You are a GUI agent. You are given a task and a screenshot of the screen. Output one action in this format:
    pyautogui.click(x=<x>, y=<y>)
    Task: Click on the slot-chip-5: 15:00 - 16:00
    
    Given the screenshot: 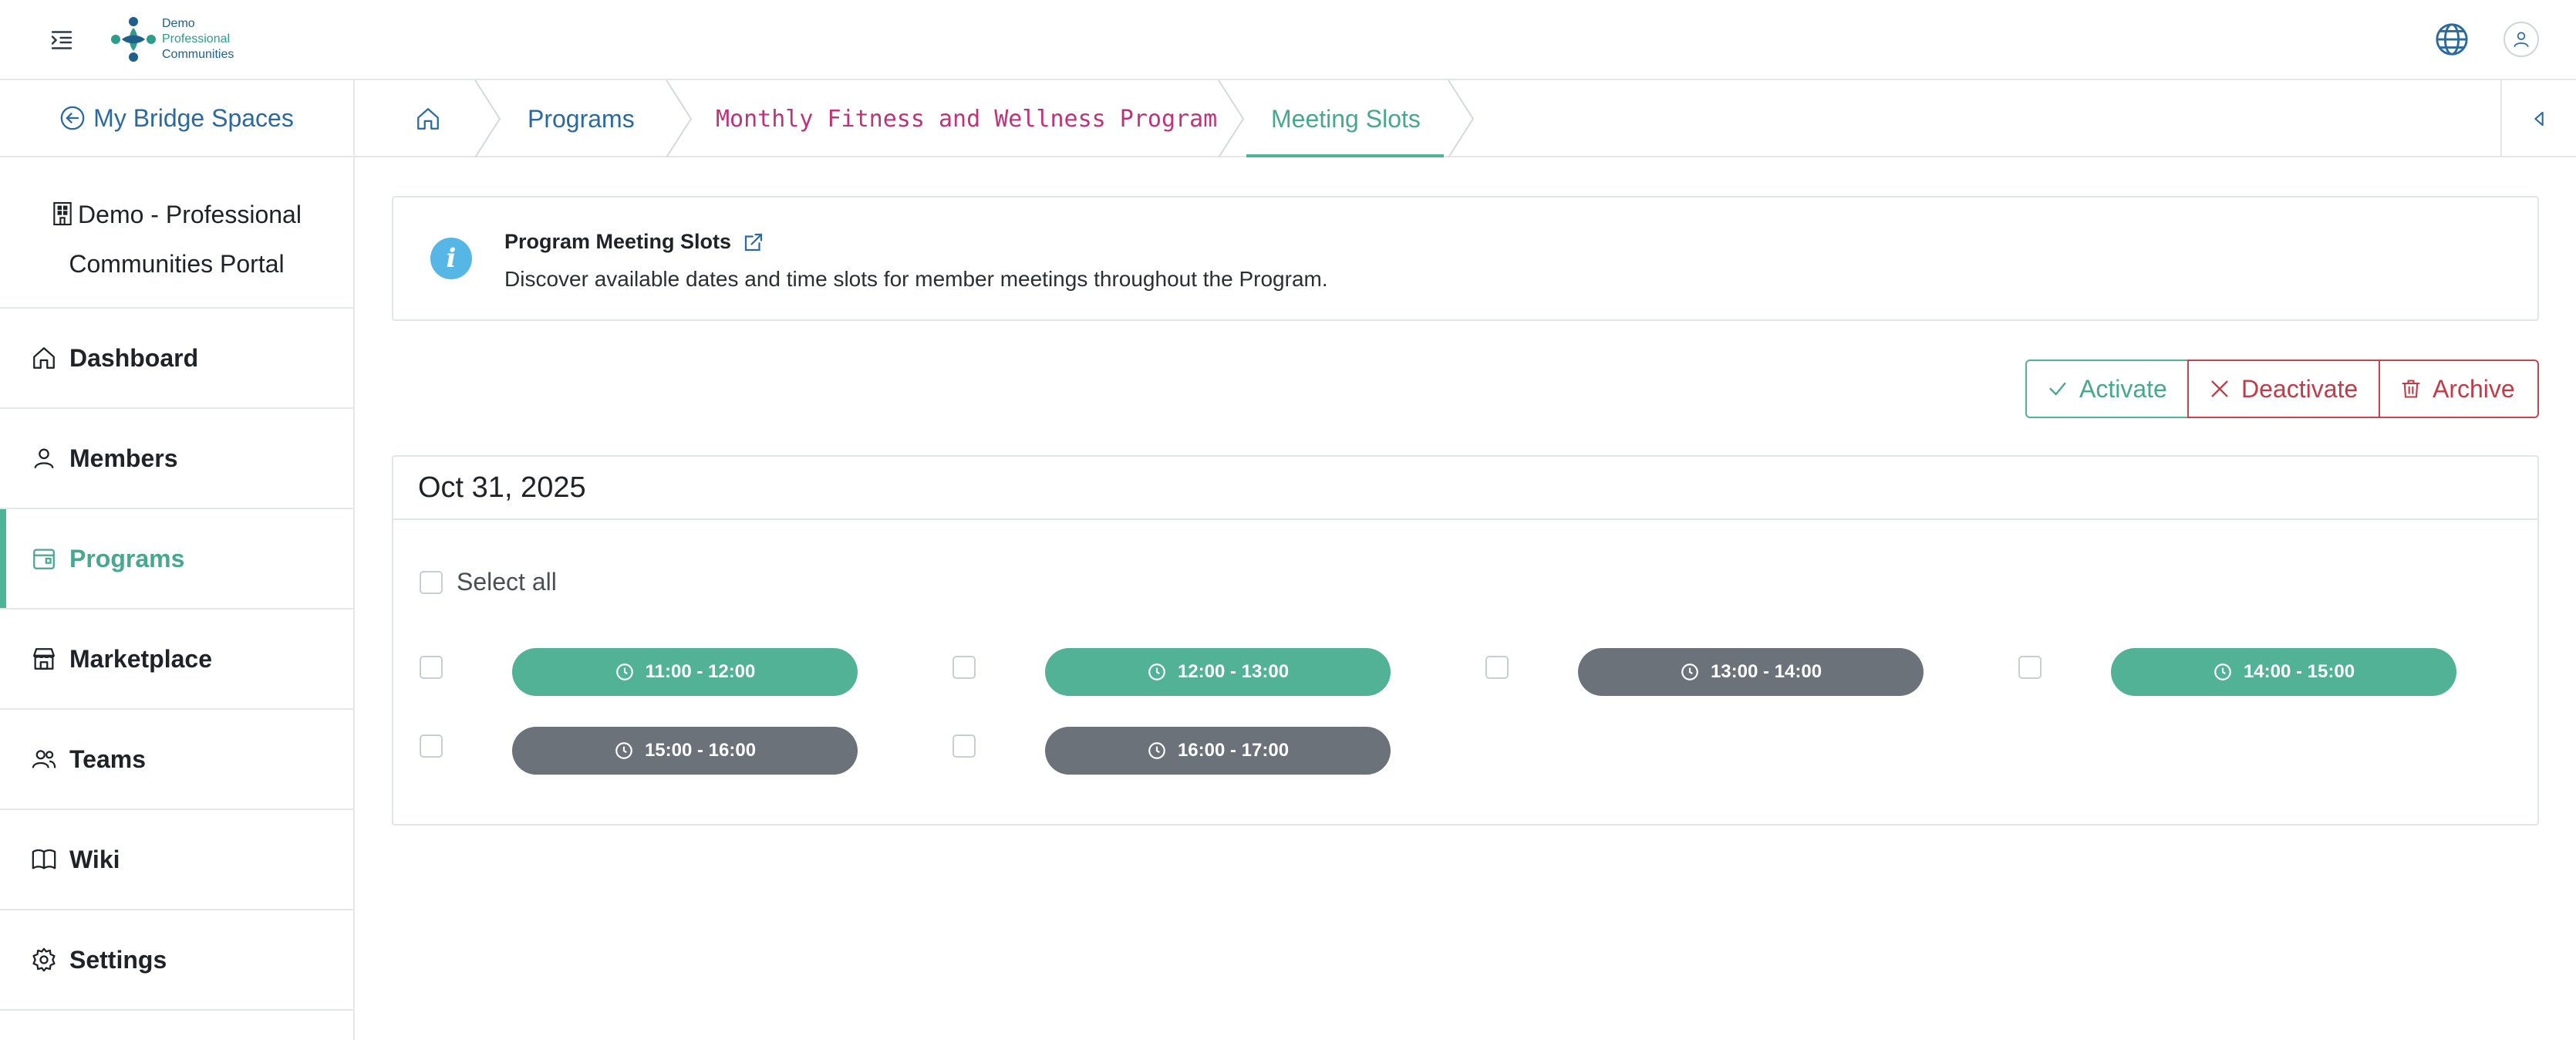 What is the action you would take?
    pyautogui.click(x=685, y=751)
    